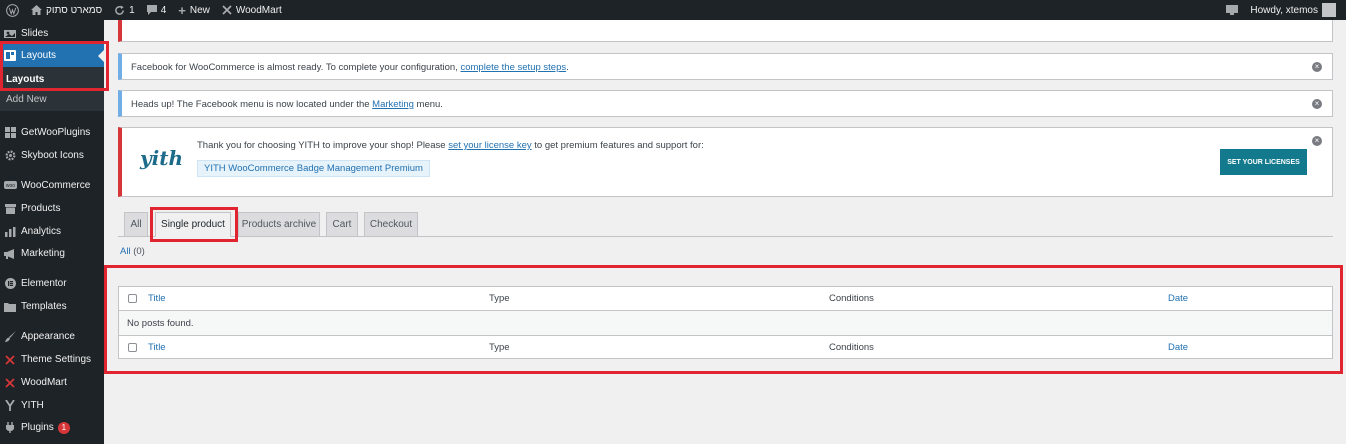 The height and width of the screenshot is (444, 1346). What do you see at coordinates (10, 231) in the screenshot?
I see `chart-icon` at bounding box center [10, 231].